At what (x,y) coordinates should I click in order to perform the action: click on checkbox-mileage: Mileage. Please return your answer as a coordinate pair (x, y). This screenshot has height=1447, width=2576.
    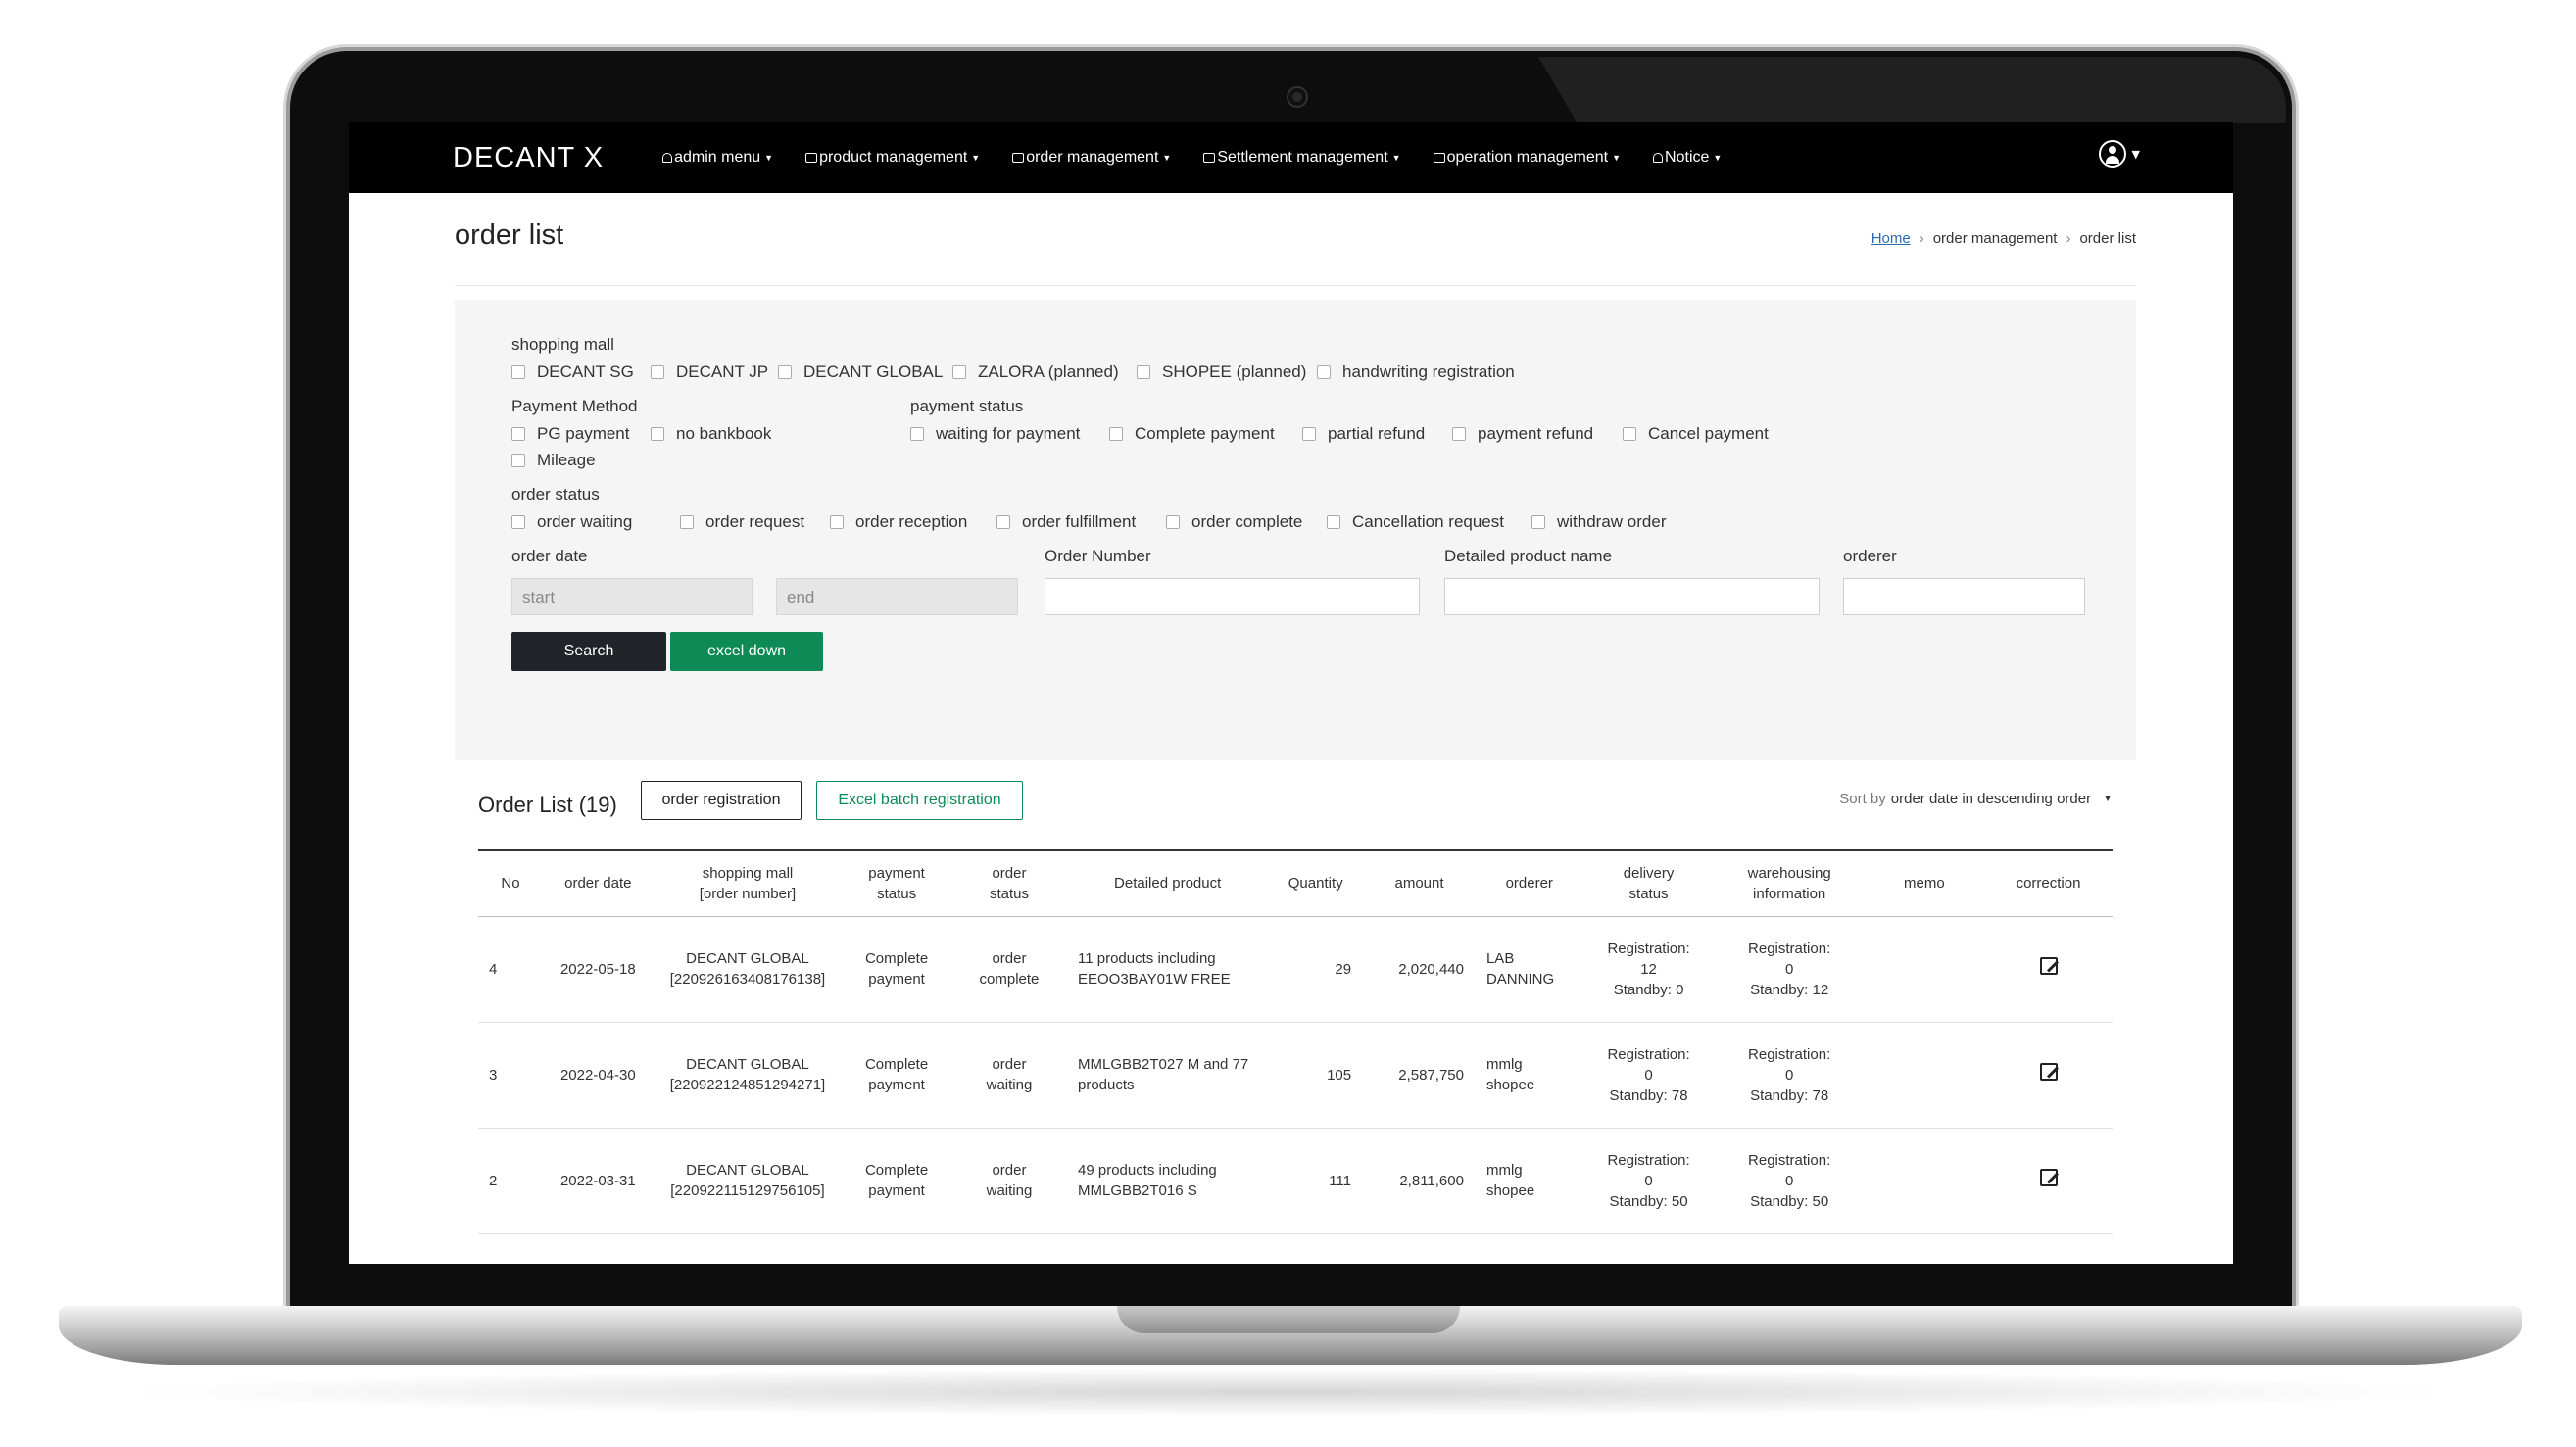
    Looking at the image, I should click on (553, 460).